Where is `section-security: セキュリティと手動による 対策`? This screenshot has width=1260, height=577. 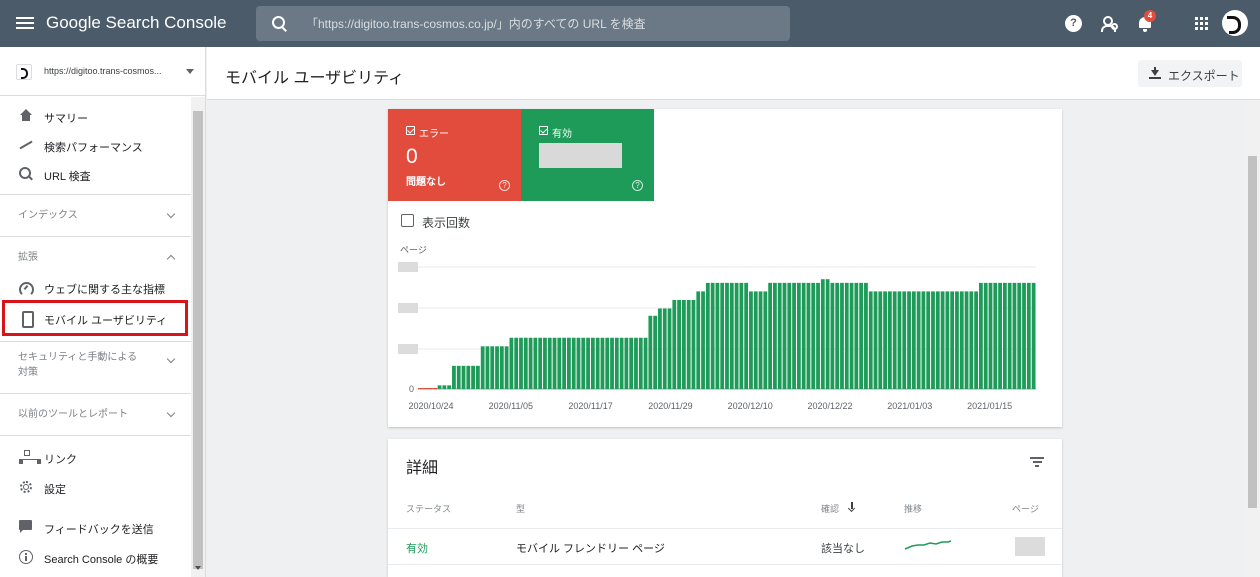 section-security: セキュリティと手動による 対策 is located at coordinates (95, 367).